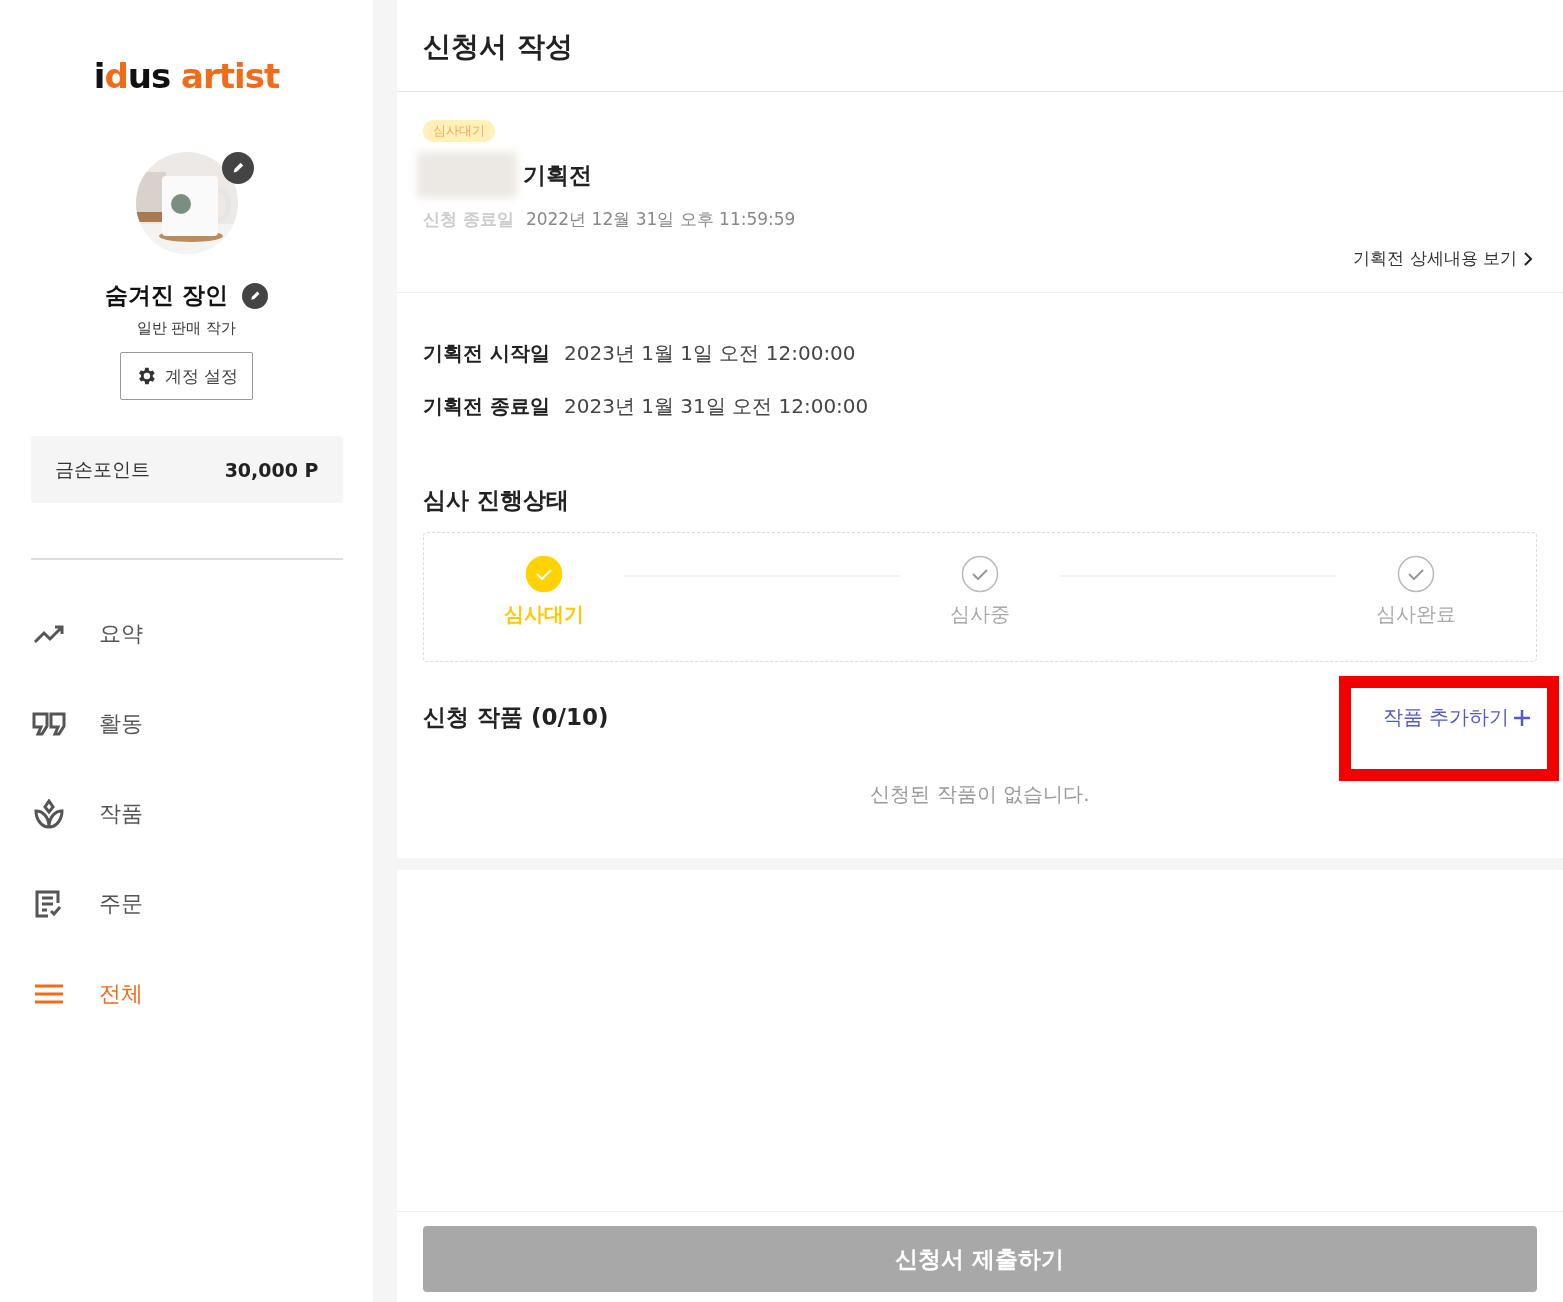  Describe the element at coordinates (48, 814) in the screenshot. I see `leaf-icon` at that location.